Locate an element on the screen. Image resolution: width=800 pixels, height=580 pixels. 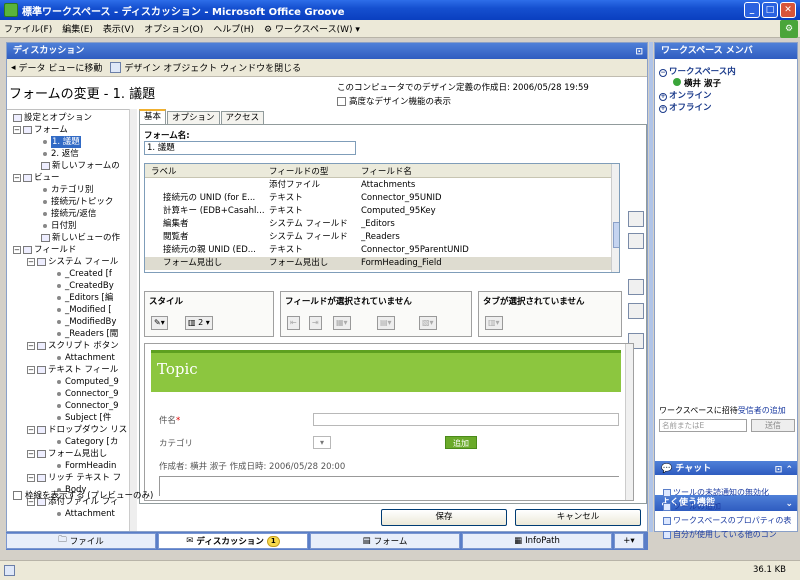
tree-item: − システム フィール is located at coordinates (72, 262).